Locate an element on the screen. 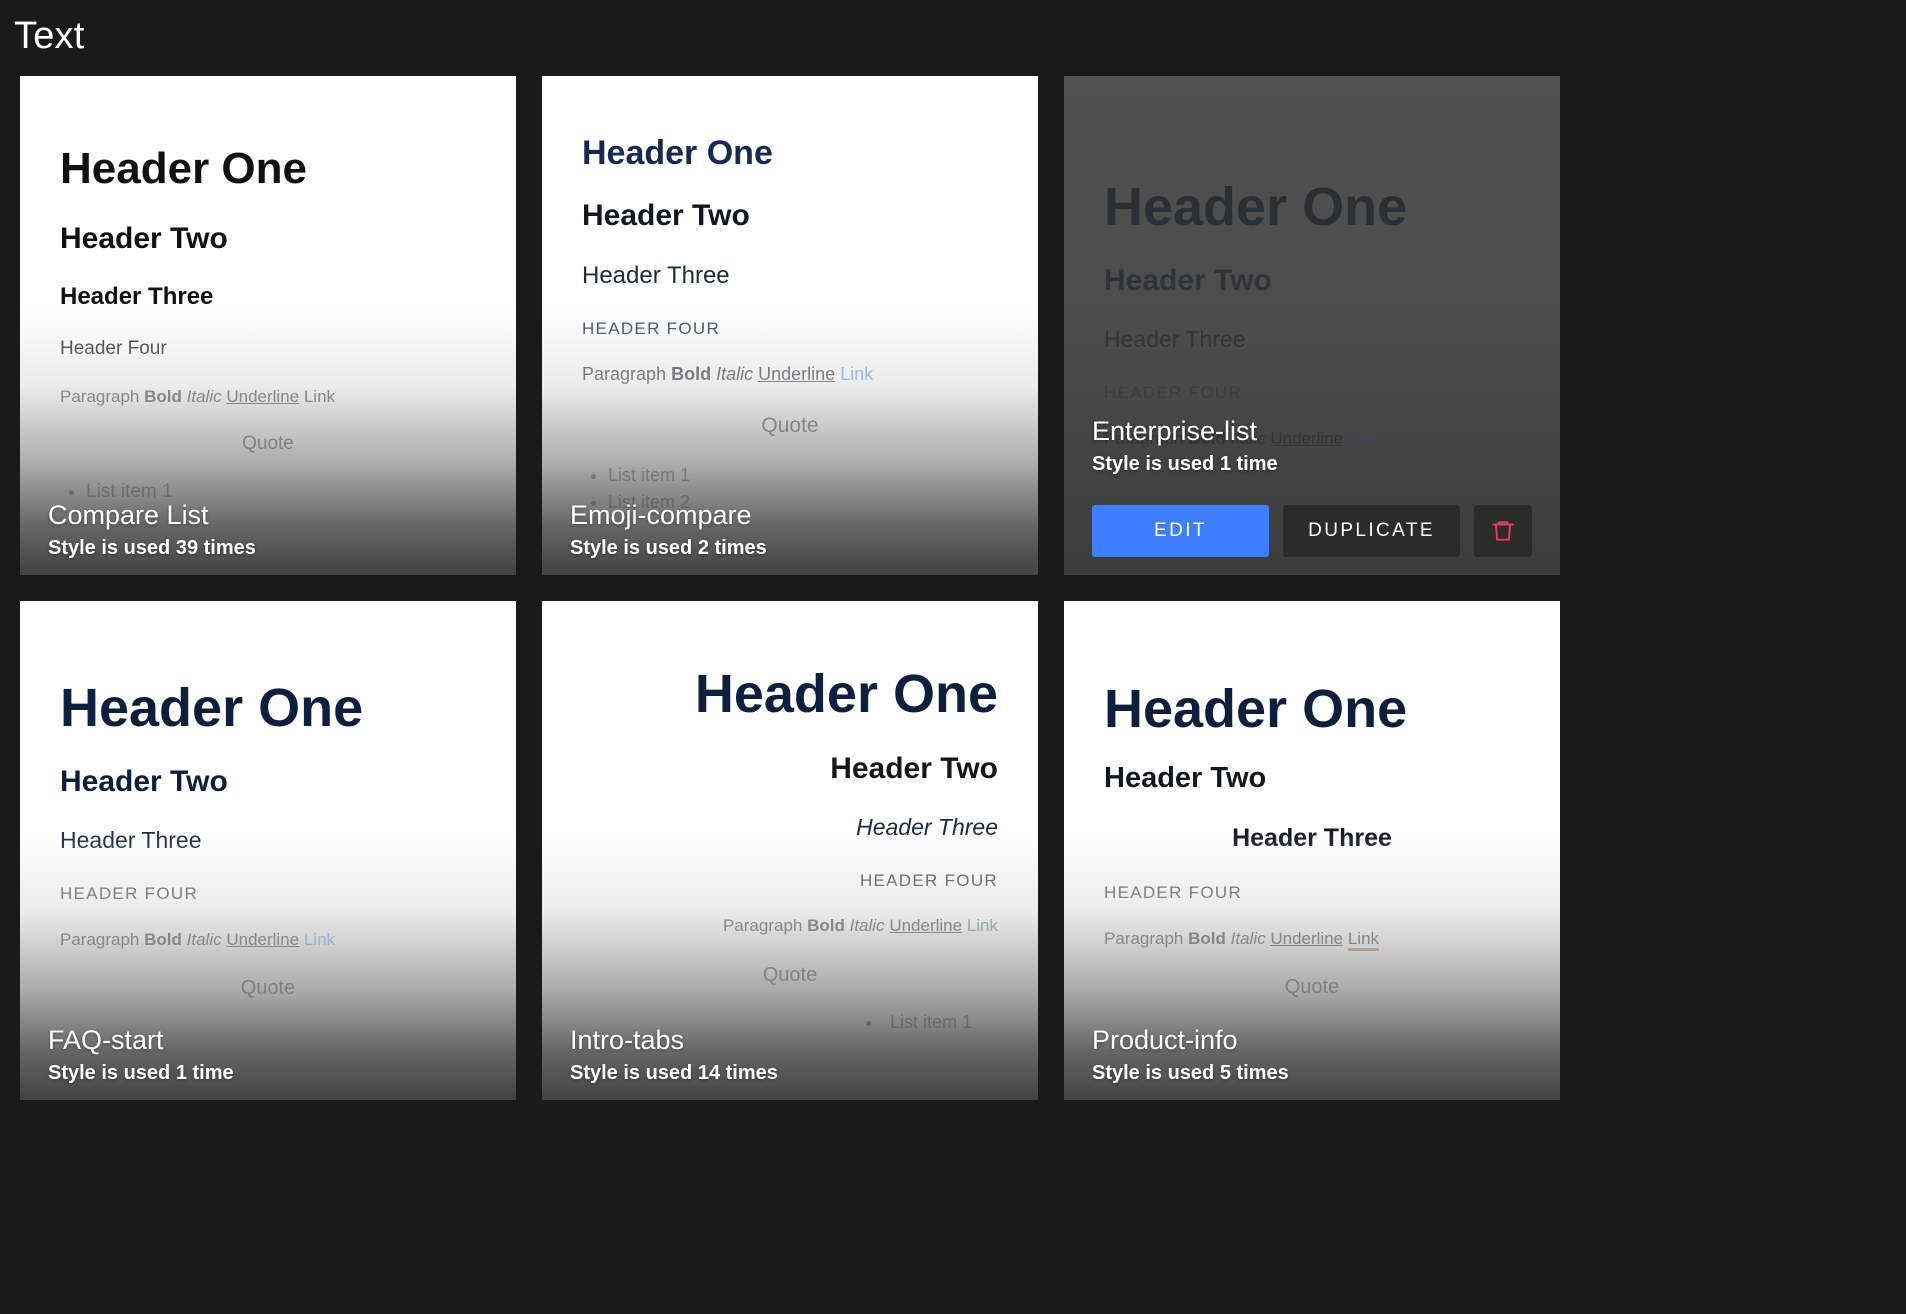 The image size is (1906, 1314). style-usage: Style is used 5 times is located at coordinates (1190, 1072).